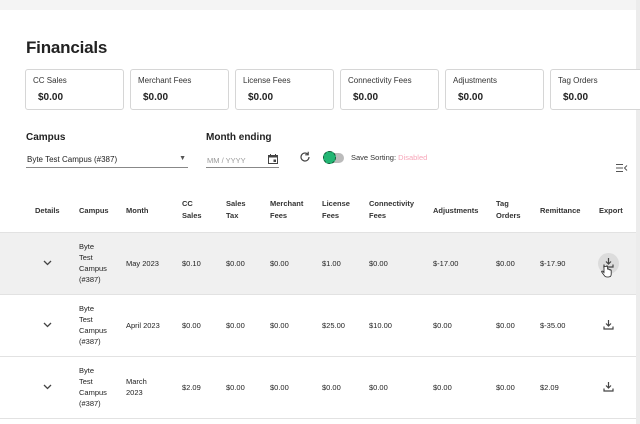 Image resolution: width=640 pixels, height=424 pixels. I want to click on cell-remittance: $-35.00, so click(553, 325).